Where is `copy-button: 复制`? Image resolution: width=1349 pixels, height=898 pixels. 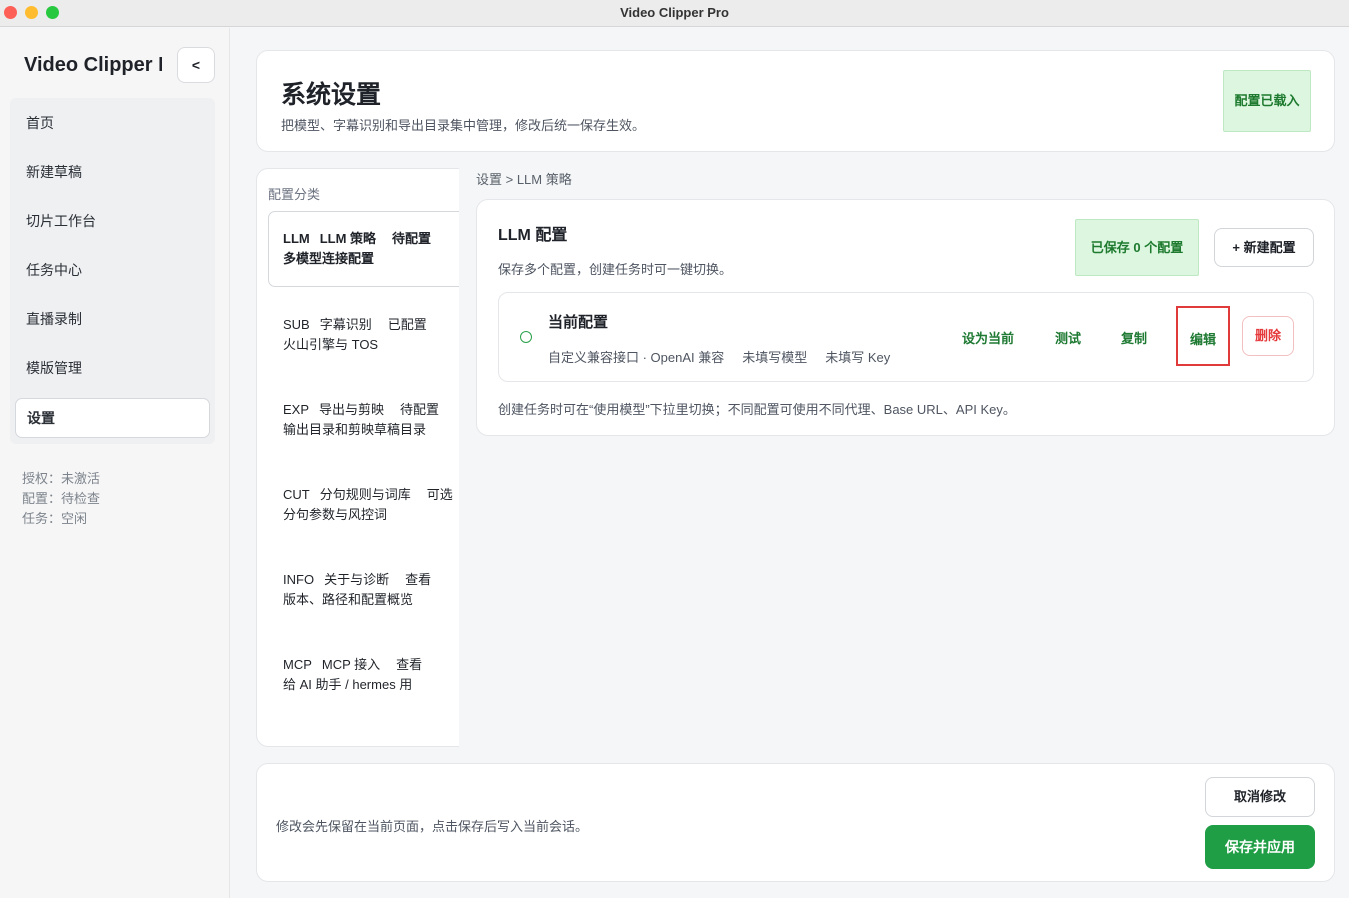 copy-button: 复制 is located at coordinates (1134, 337).